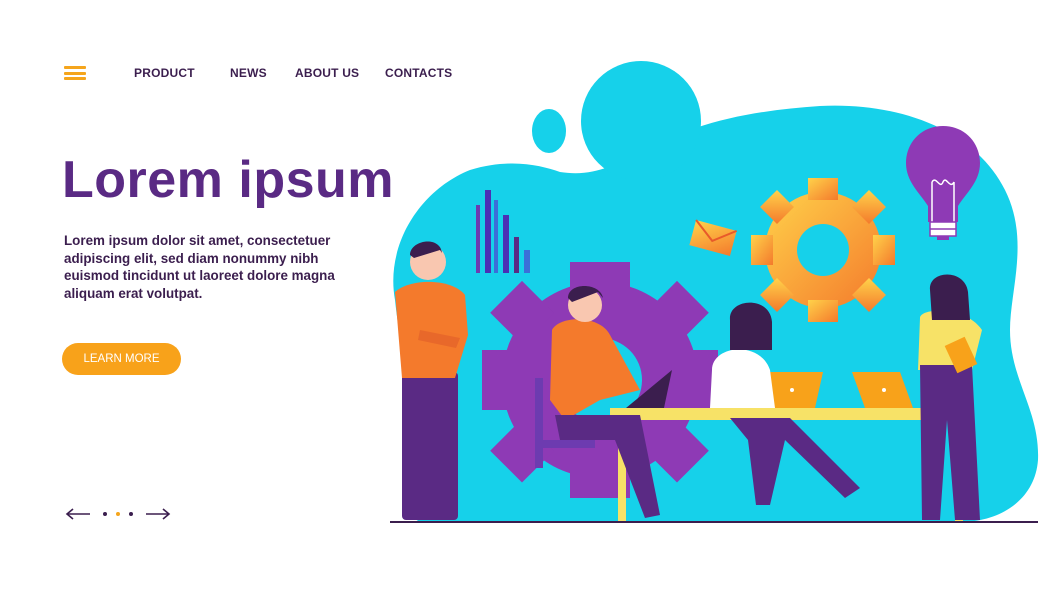 The width and height of the screenshot is (1060, 589). I want to click on slider-pager, so click(119, 514).